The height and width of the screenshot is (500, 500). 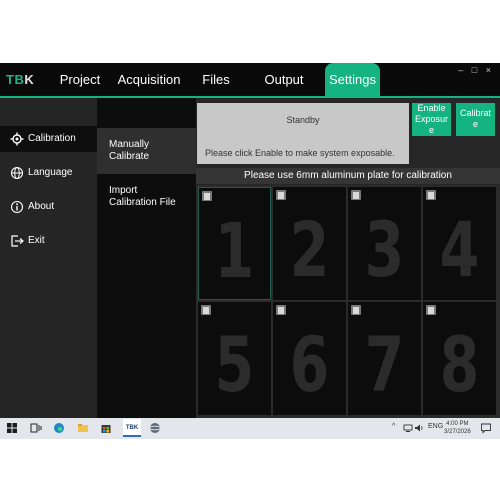 I want to click on submenu-item-label: Manually Calibrate, so click(x=129, y=150).